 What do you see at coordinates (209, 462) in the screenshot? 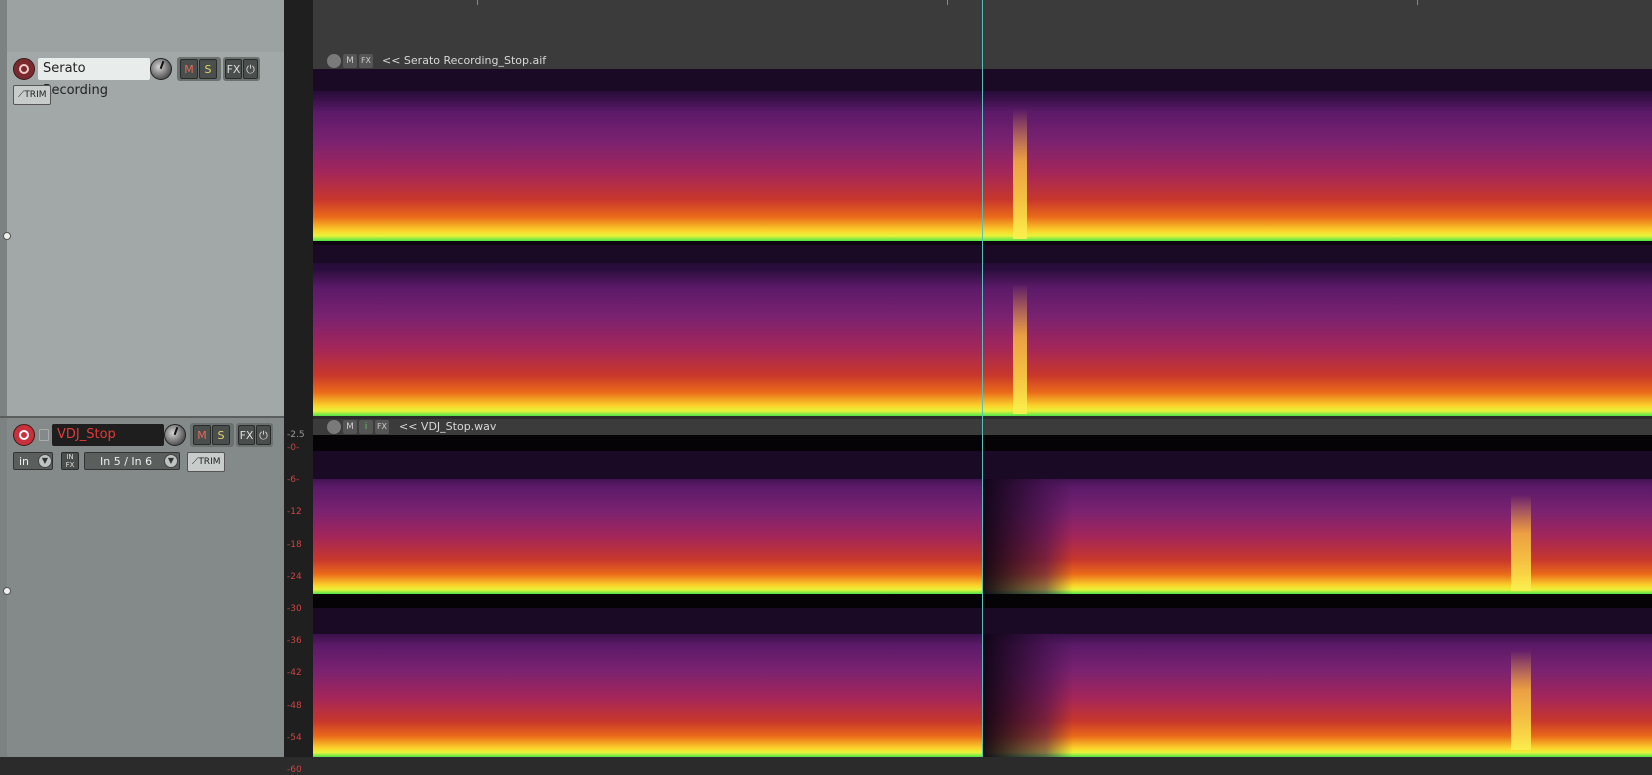
I see `track2-trim-label: TRIM` at bounding box center [209, 462].